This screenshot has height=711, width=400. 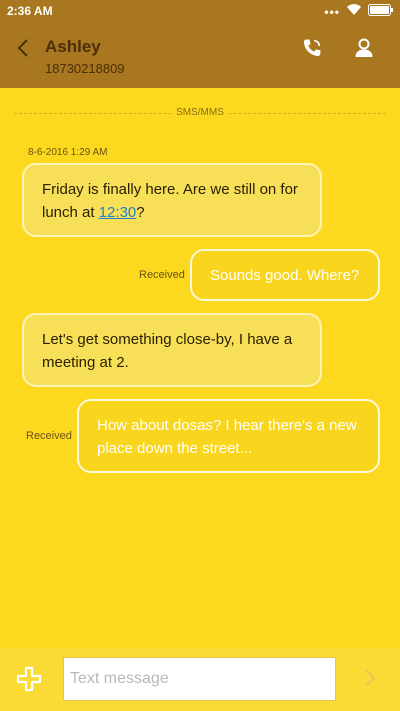 I want to click on chevron-left-icon, so click(x=22, y=48).